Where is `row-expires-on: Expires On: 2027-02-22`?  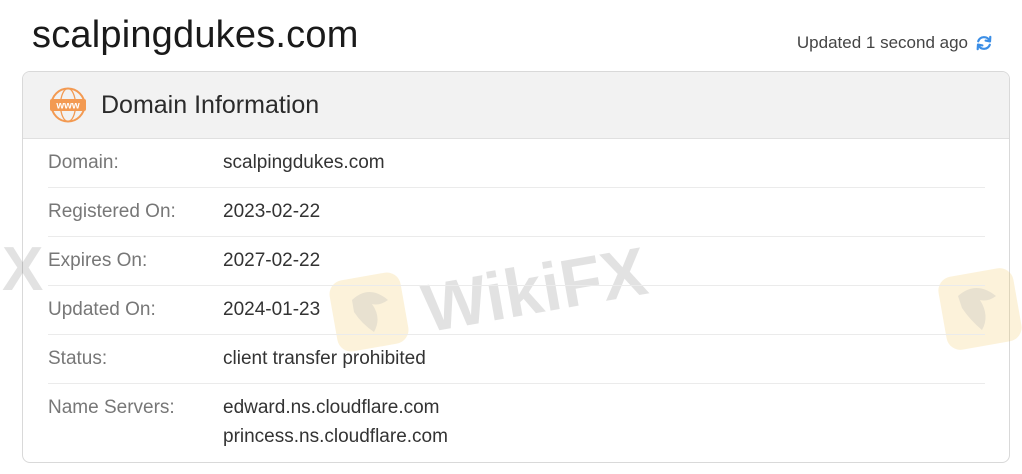
row-expires-on: Expires On: 2027-02-22 is located at coordinates (516, 261).